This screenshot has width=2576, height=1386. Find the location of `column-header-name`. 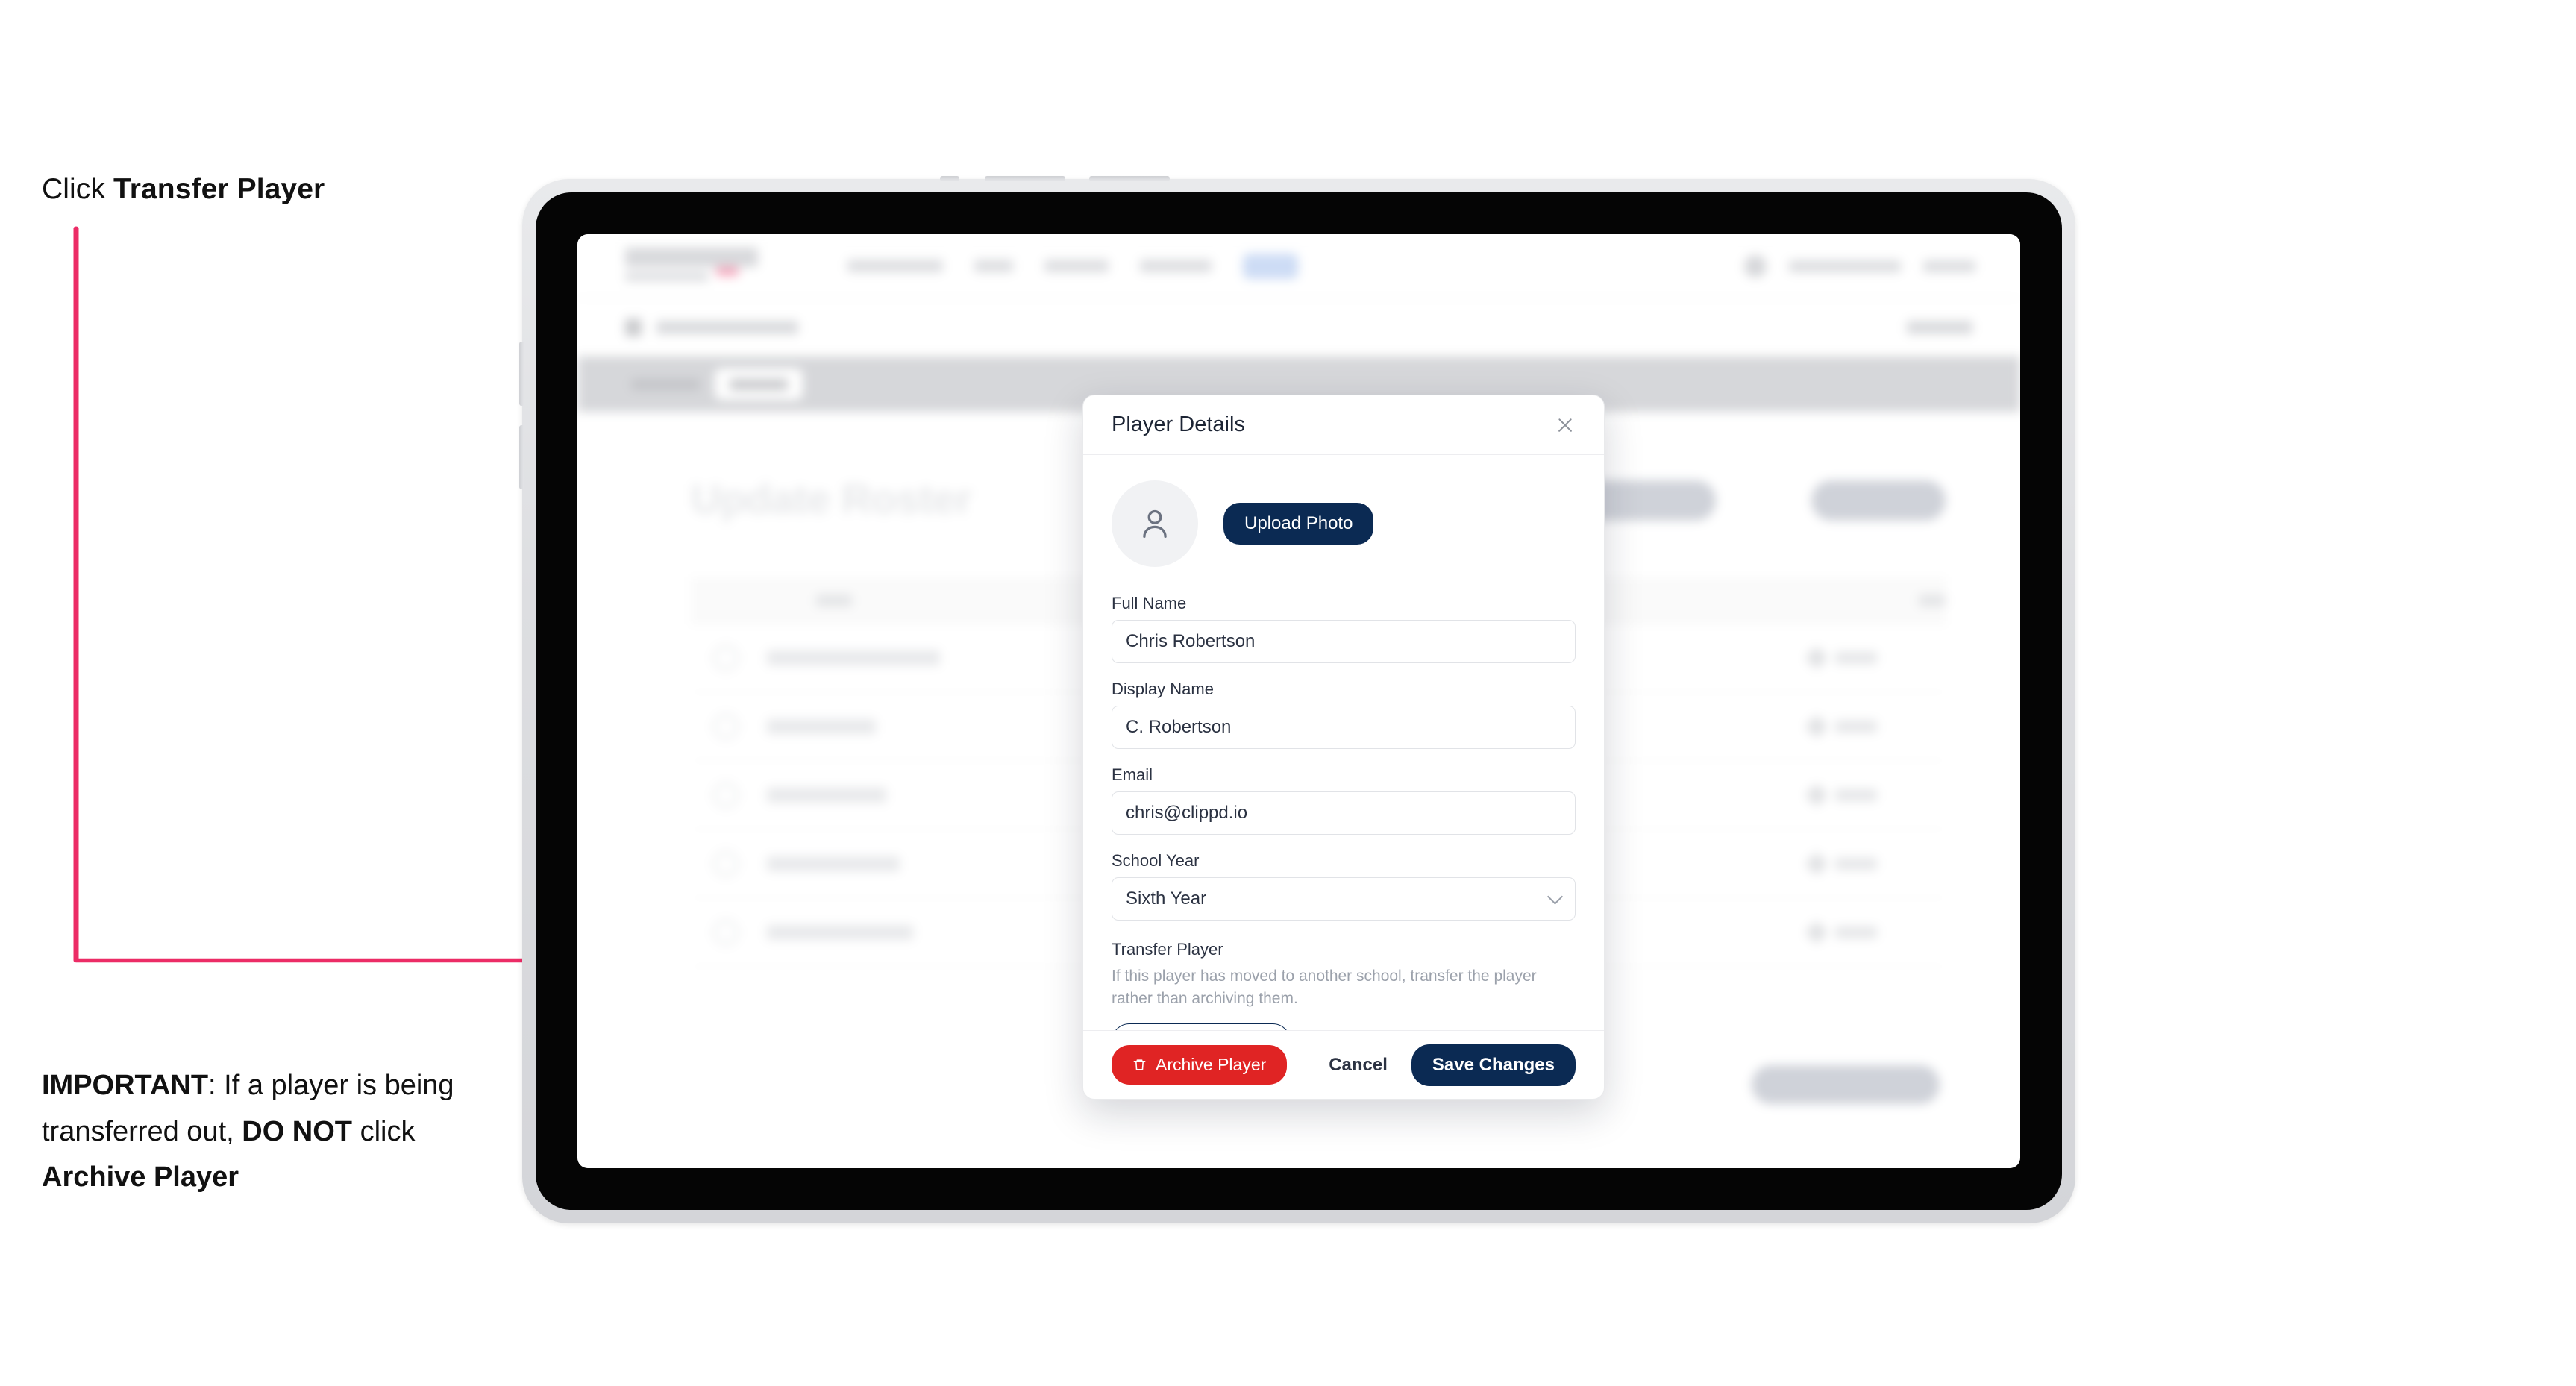

column-header-name is located at coordinates (834, 600).